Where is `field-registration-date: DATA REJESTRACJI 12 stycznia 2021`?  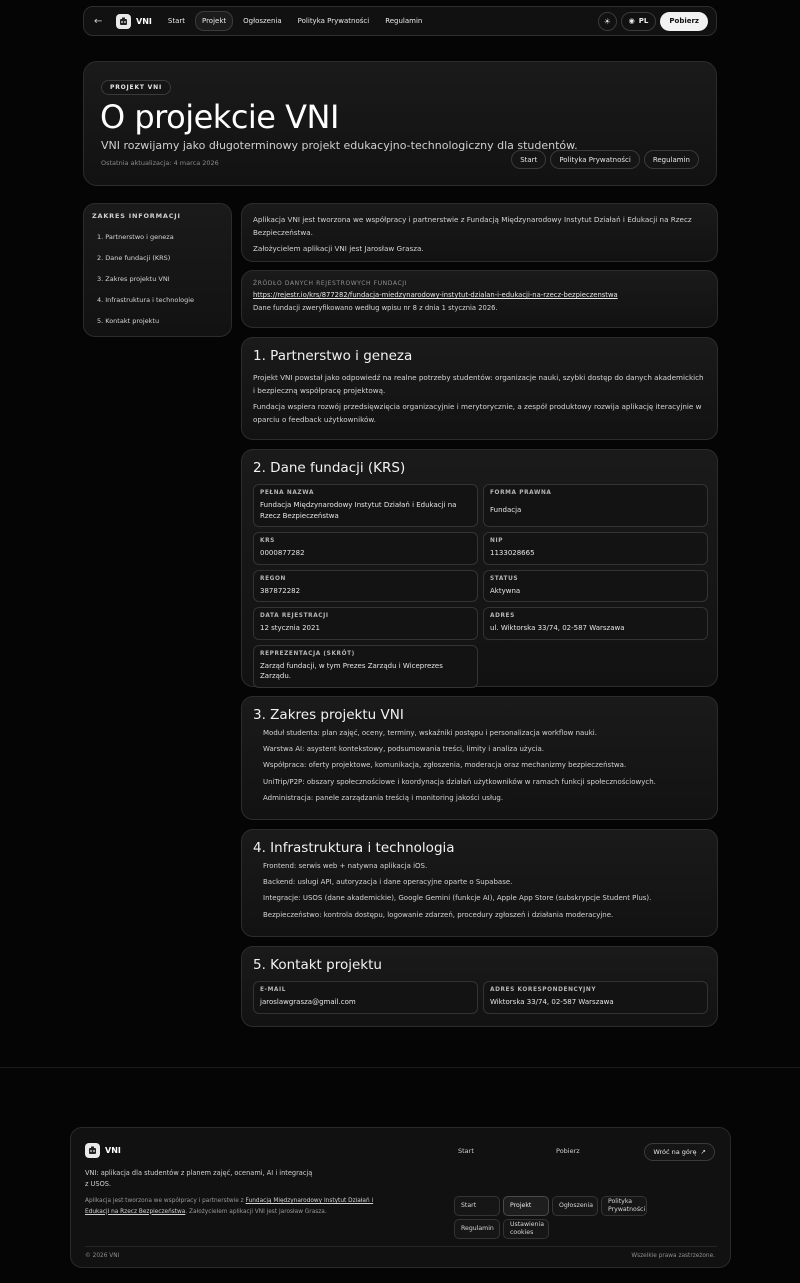 field-registration-date: DATA REJESTRACJI 12 stycznia 2021 is located at coordinates (365, 623).